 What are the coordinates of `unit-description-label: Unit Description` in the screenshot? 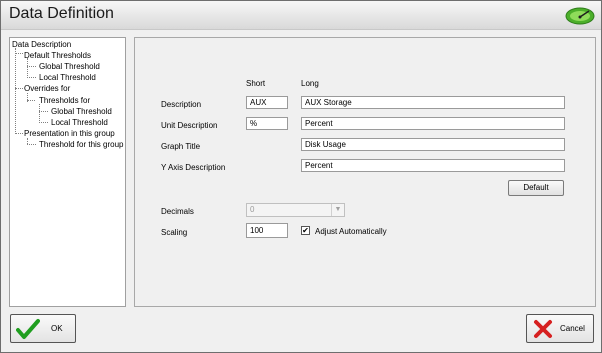 It's located at (189, 125).